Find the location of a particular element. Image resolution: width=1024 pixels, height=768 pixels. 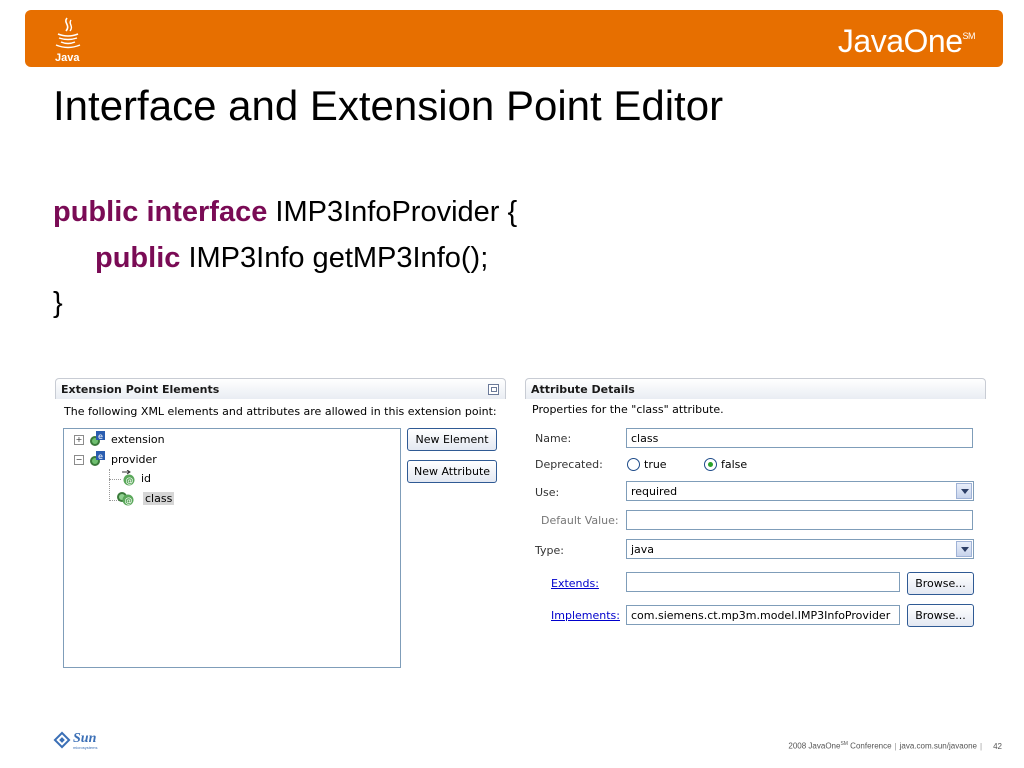

code-text: IMP3InfoProvider { is located at coordinates (392, 212).